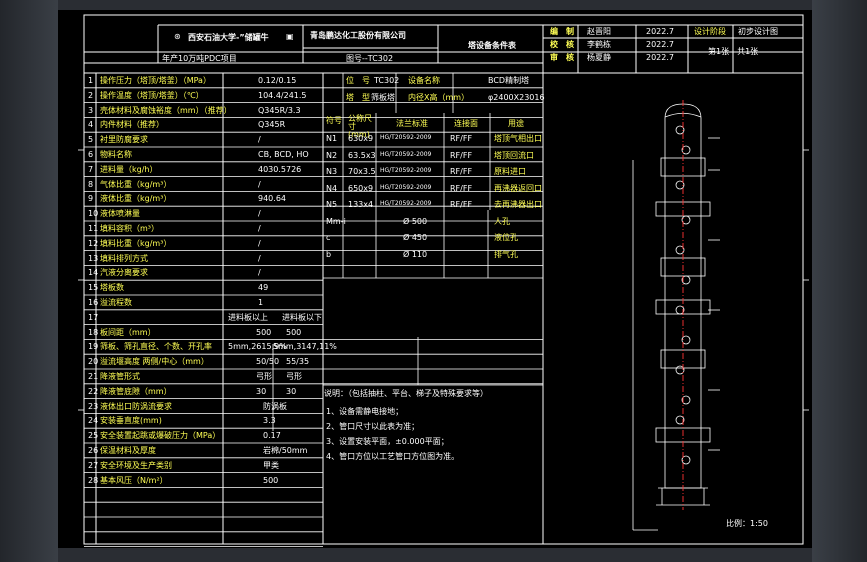 The image size is (867, 562). Describe the element at coordinates (510, 171) in the screenshot. I see `nozzle-use: 原料进口` at that location.